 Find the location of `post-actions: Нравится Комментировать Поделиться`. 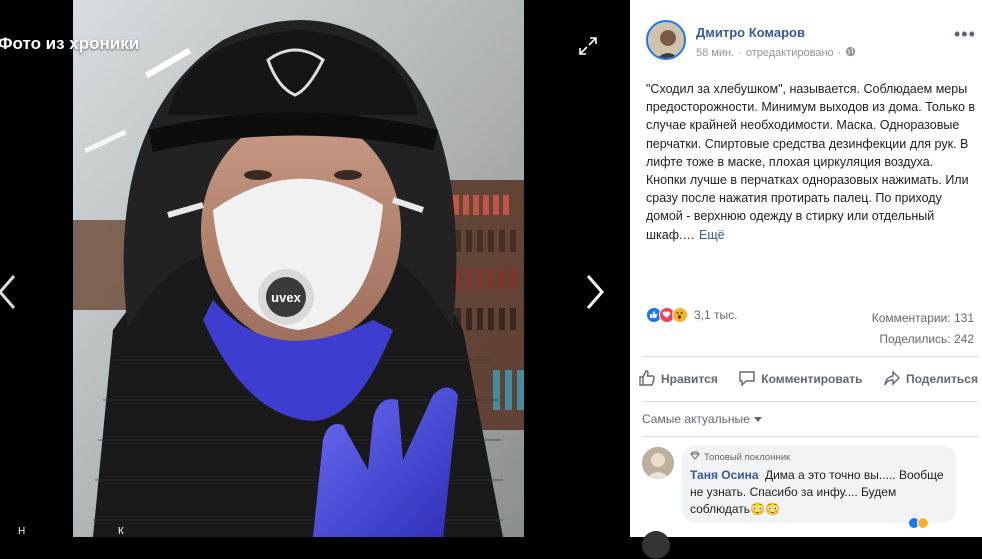

post-actions: Нравится Комментировать Поделиться is located at coordinates (808, 379).